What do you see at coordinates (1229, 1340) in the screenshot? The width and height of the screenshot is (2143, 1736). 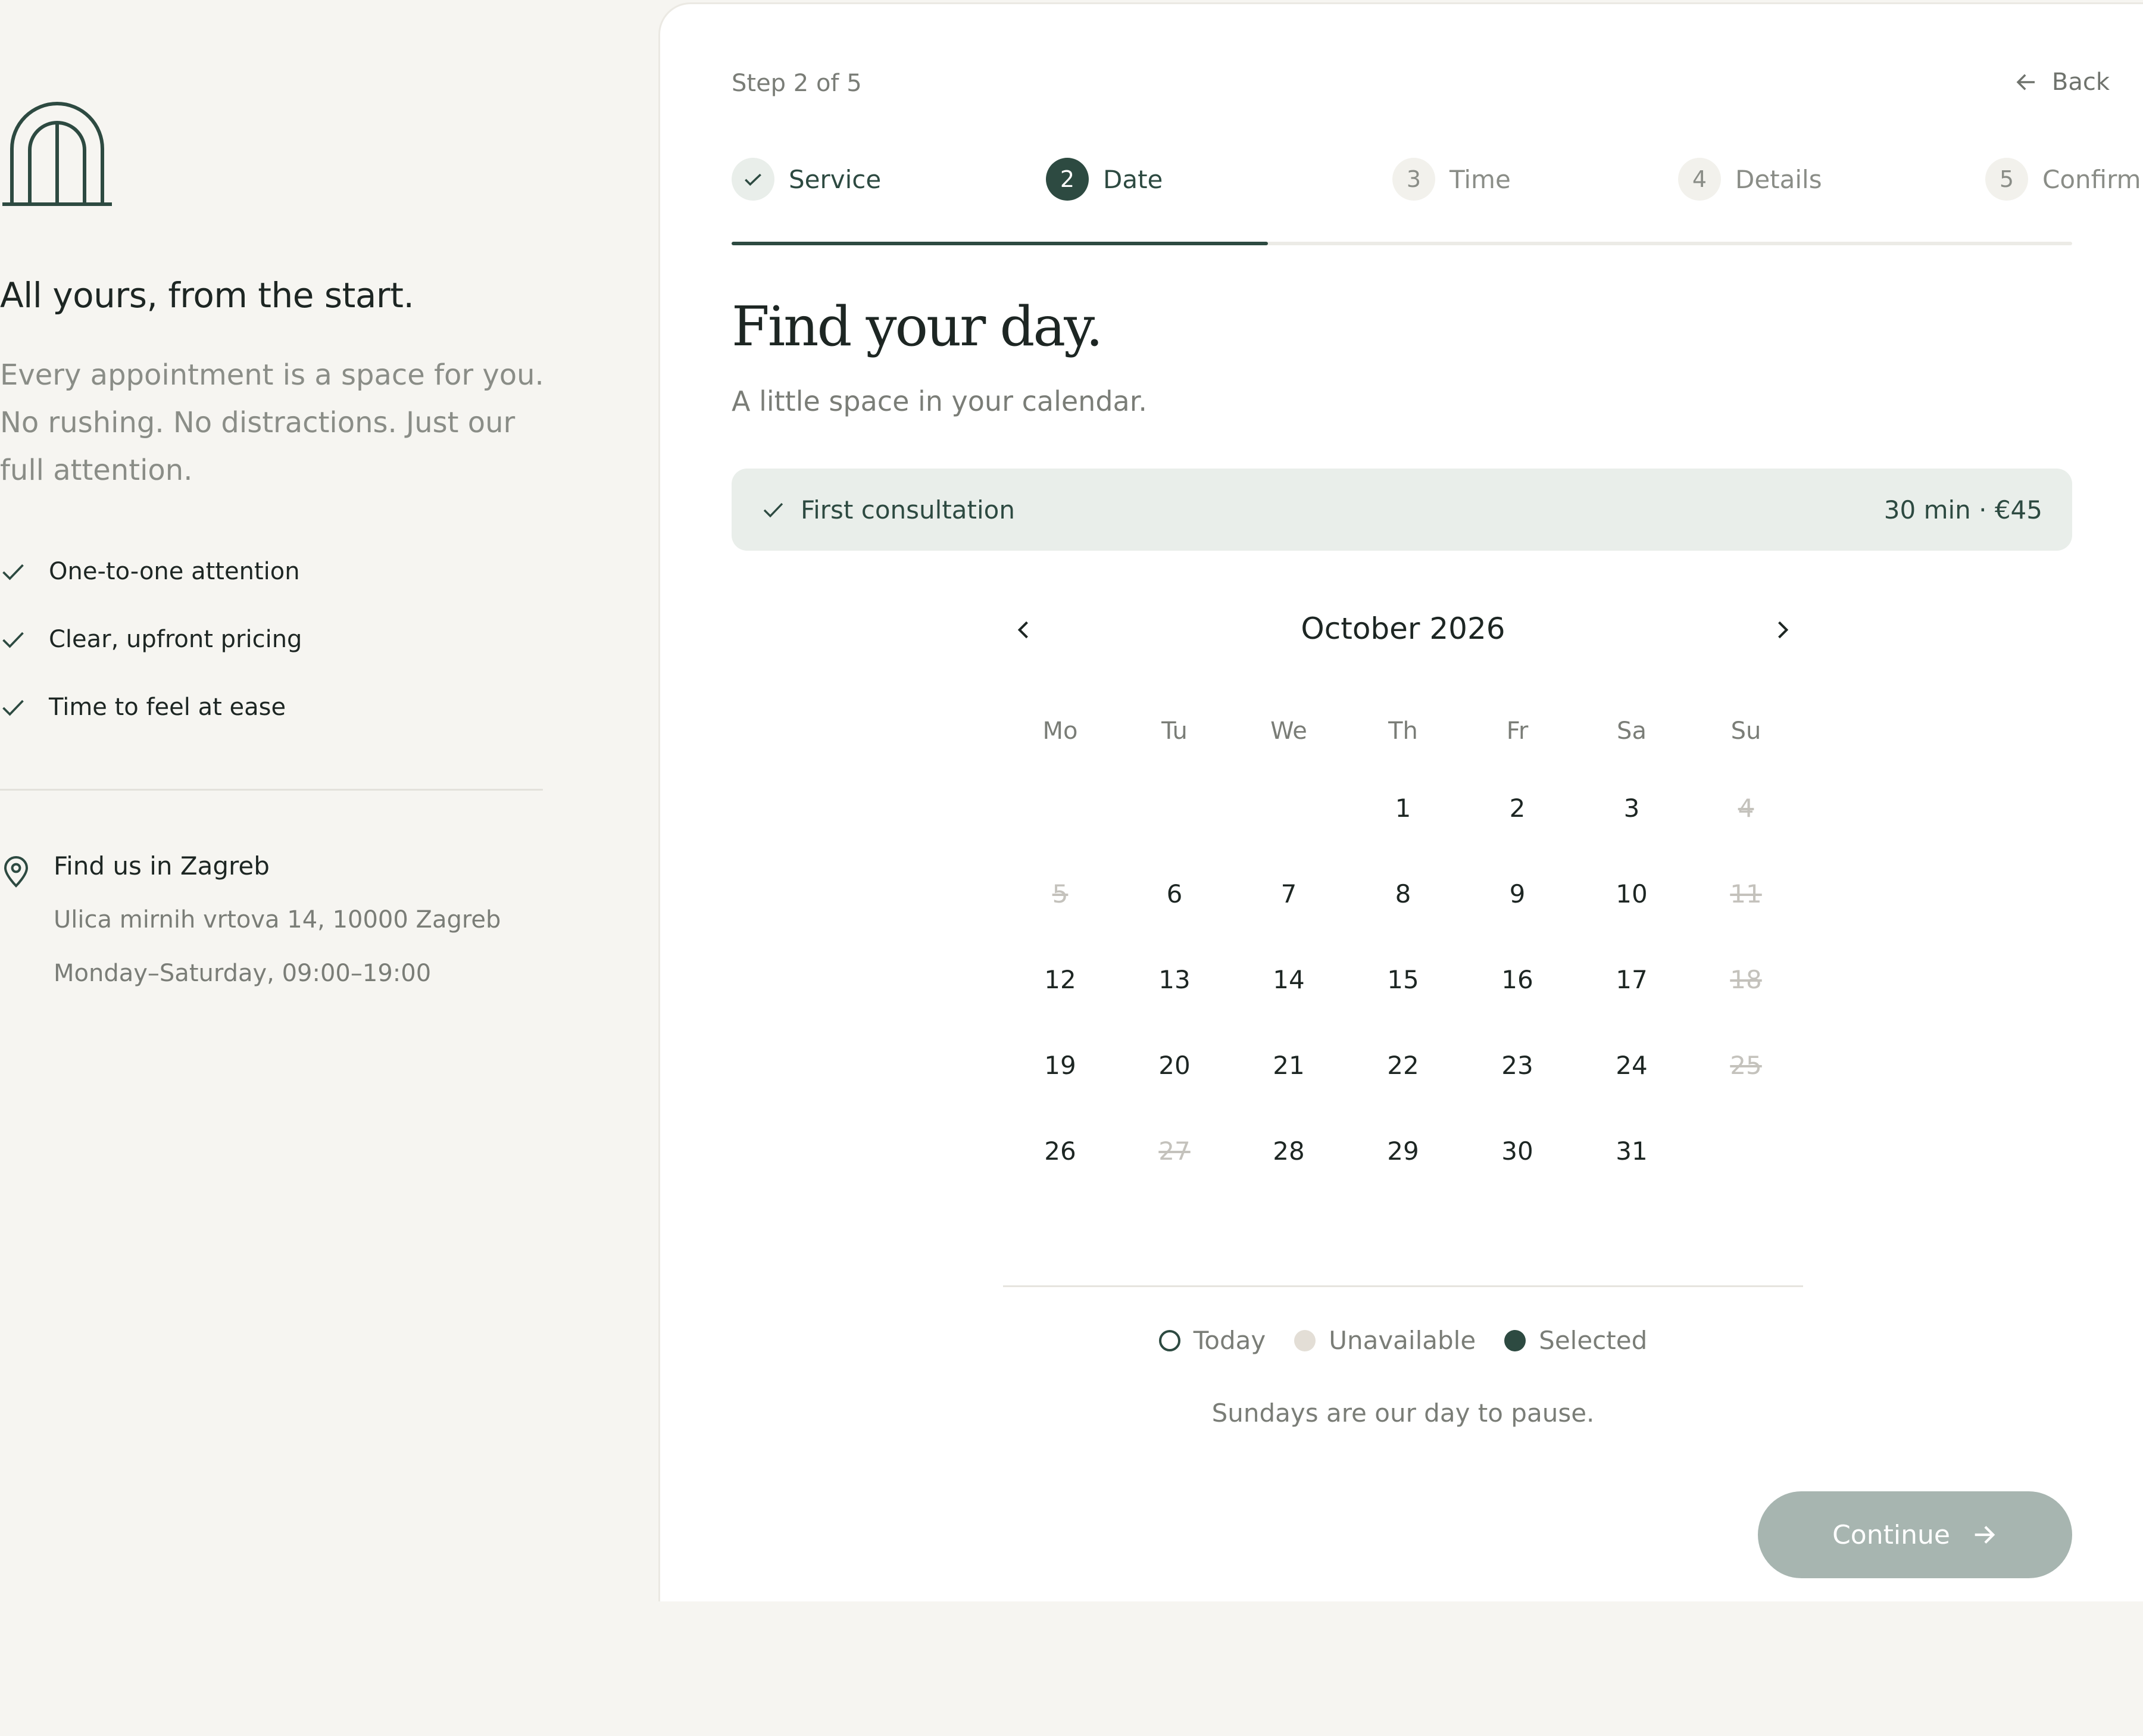 I see `legend-today-label: Today` at bounding box center [1229, 1340].